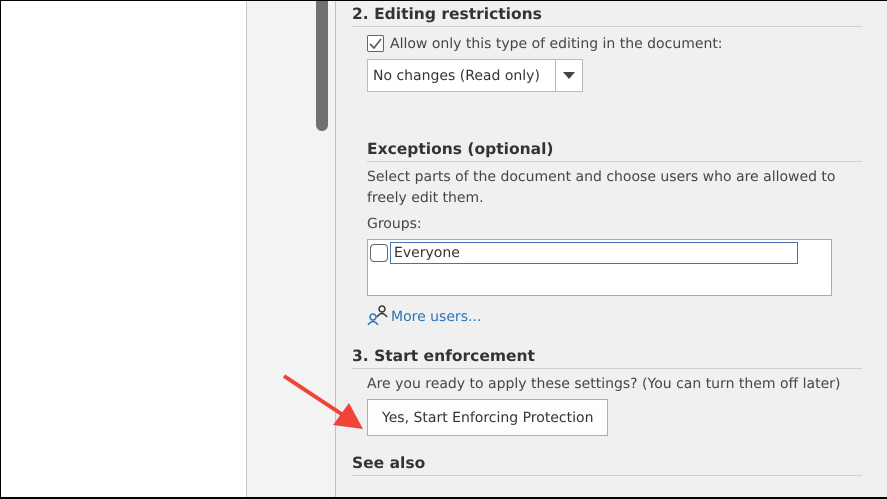 The height and width of the screenshot is (499, 887). What do you see at coordinates (594, 253) in the screenshot?
I see `group-name: Everyone` at bounding box center [594, 253].